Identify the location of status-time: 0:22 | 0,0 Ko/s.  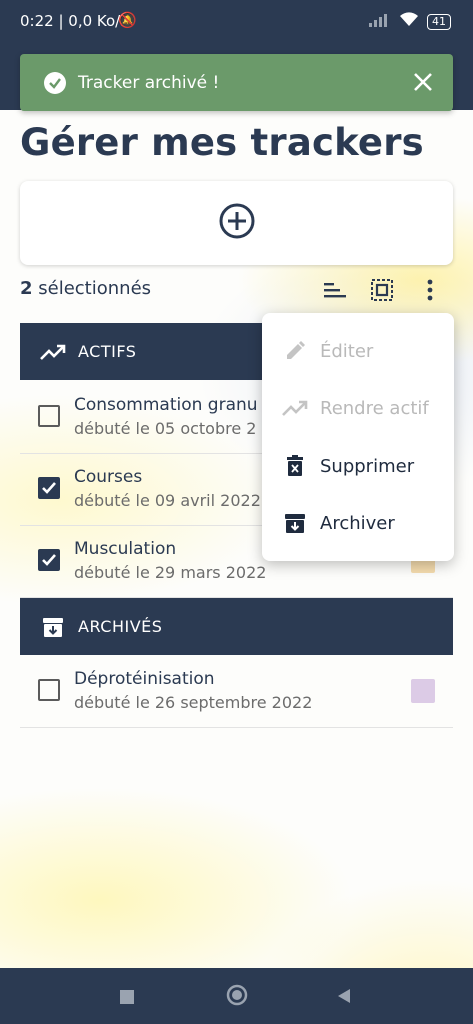
(74, 21).